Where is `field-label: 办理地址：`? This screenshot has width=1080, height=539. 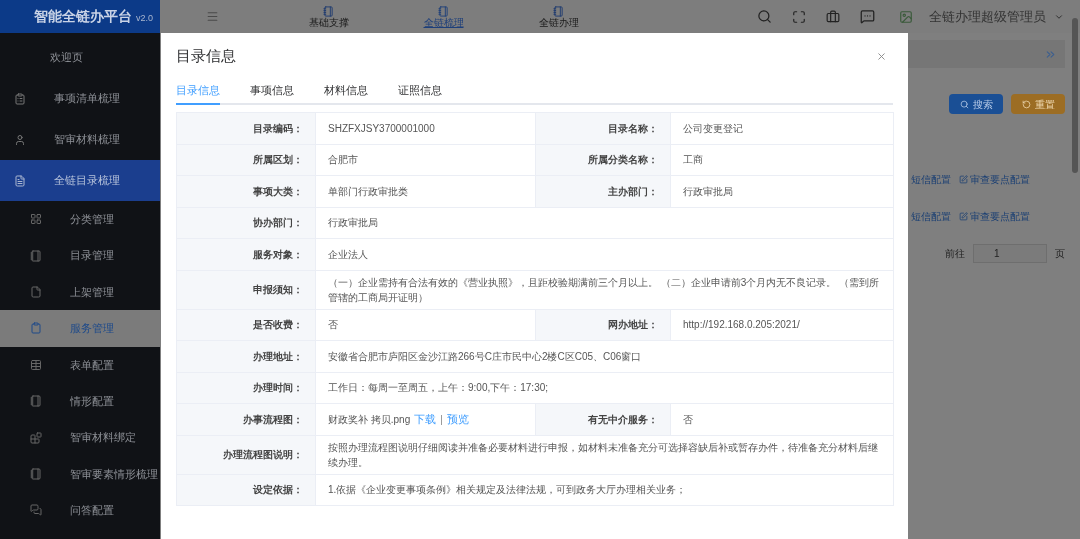
field-label: 办理地址： is located at coordinates (246, 357).